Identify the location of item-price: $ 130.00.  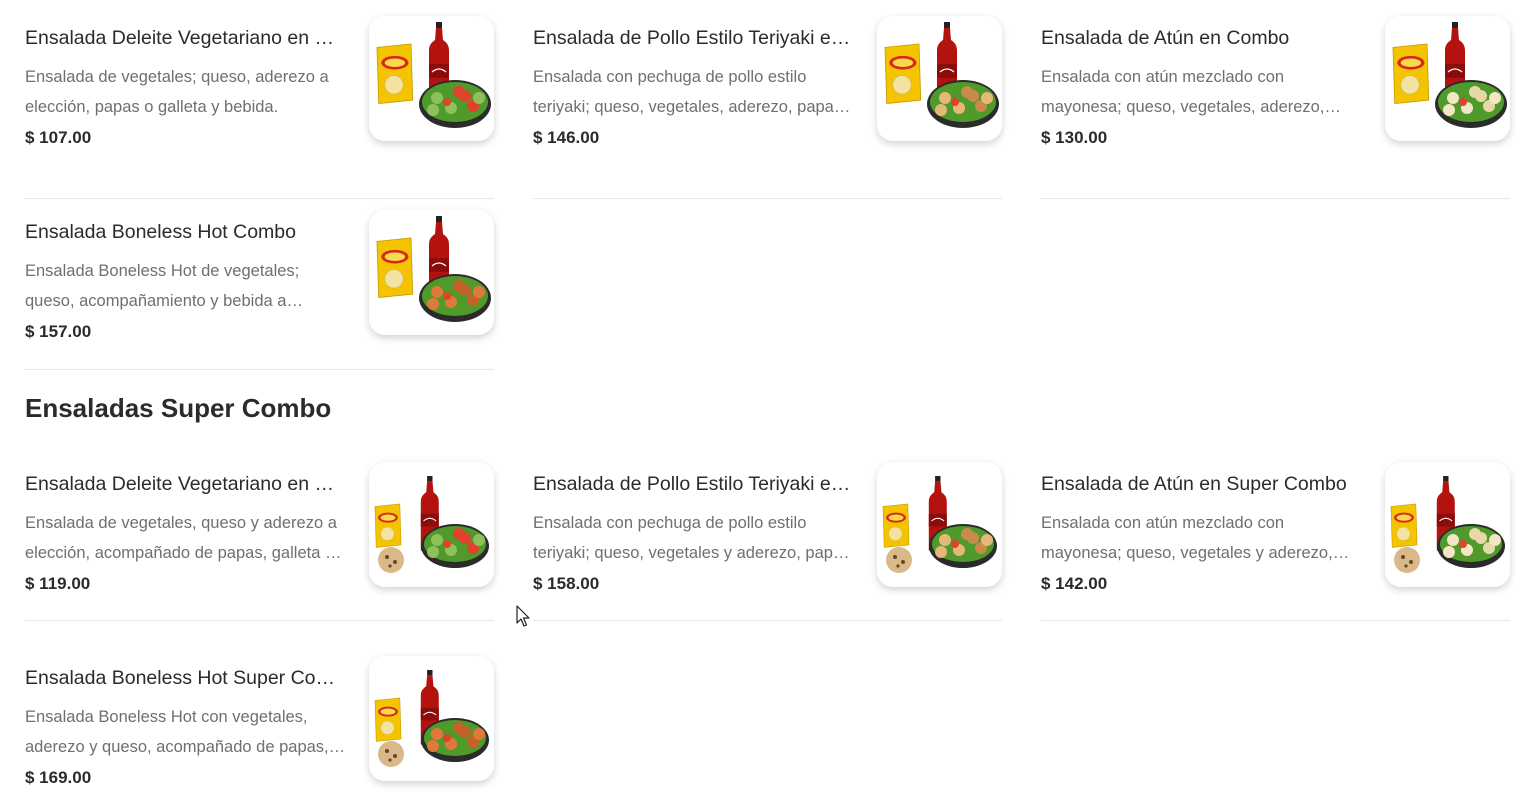
(1074, 137).